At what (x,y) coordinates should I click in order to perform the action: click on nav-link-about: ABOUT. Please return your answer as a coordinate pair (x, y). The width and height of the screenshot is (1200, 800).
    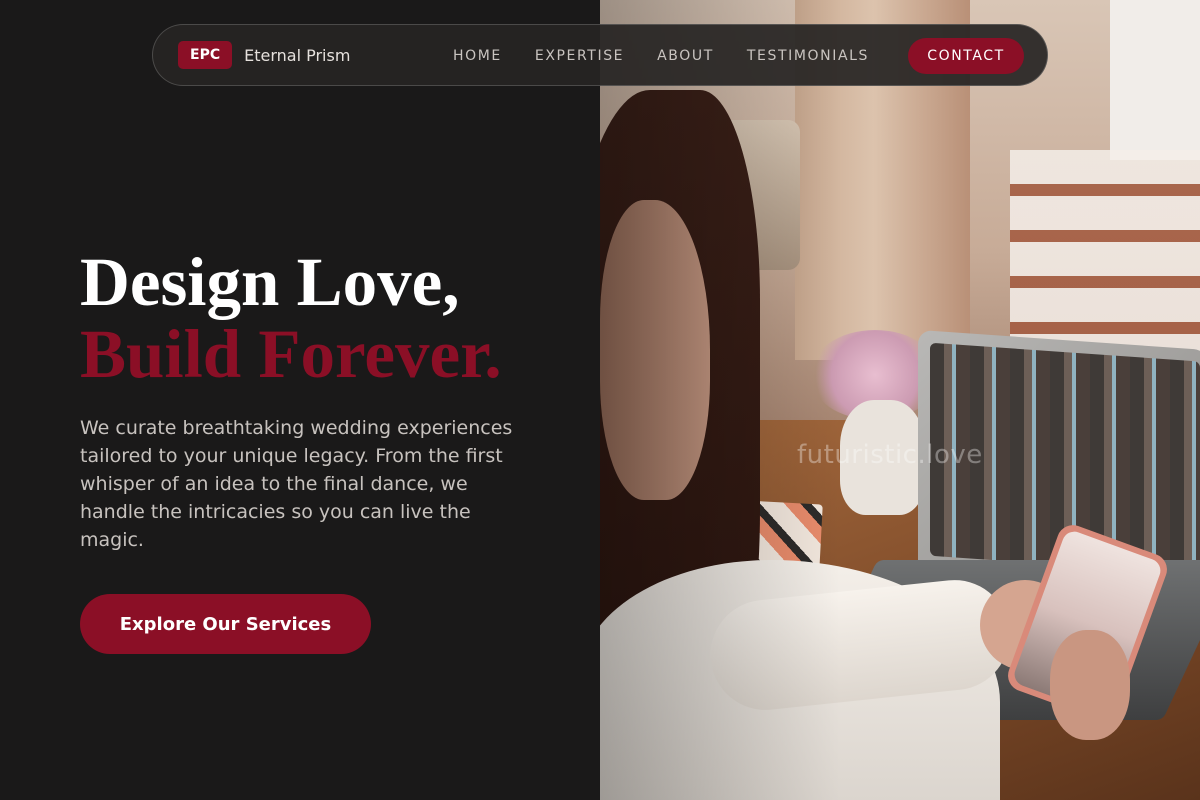
    Looking at the image, I should click on (685, 56).